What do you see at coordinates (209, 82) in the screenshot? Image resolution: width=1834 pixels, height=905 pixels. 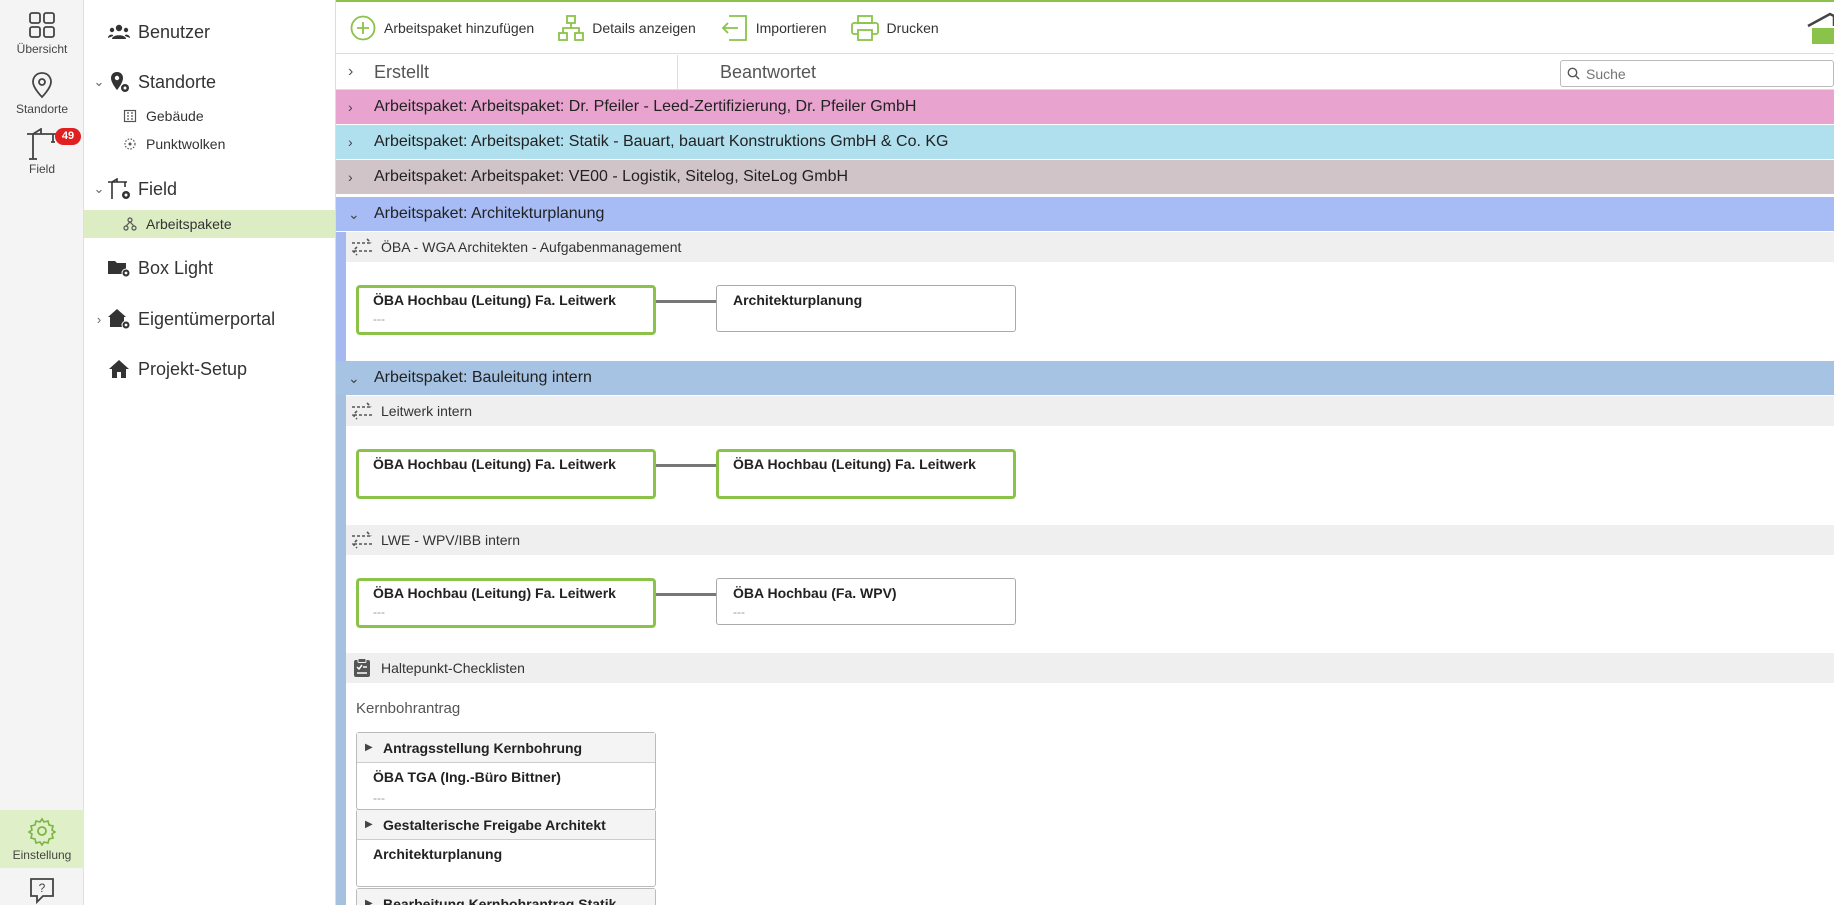 I see `nav-item-locations: ⌄ Standorte` at bounding box center [209, 82].